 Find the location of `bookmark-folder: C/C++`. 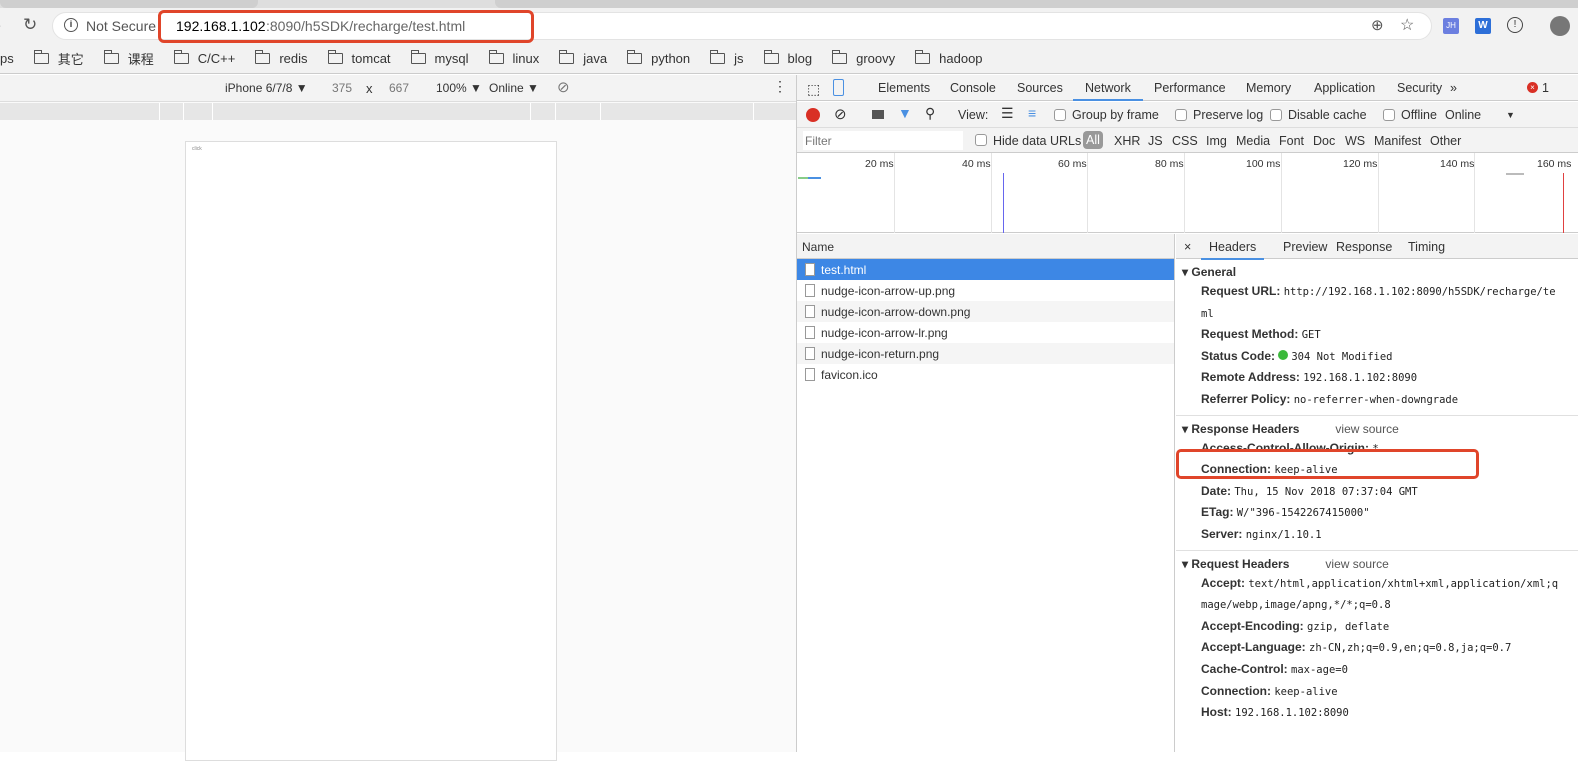

bookmark-folder: C/C++ is located at coordinates (204, 58).